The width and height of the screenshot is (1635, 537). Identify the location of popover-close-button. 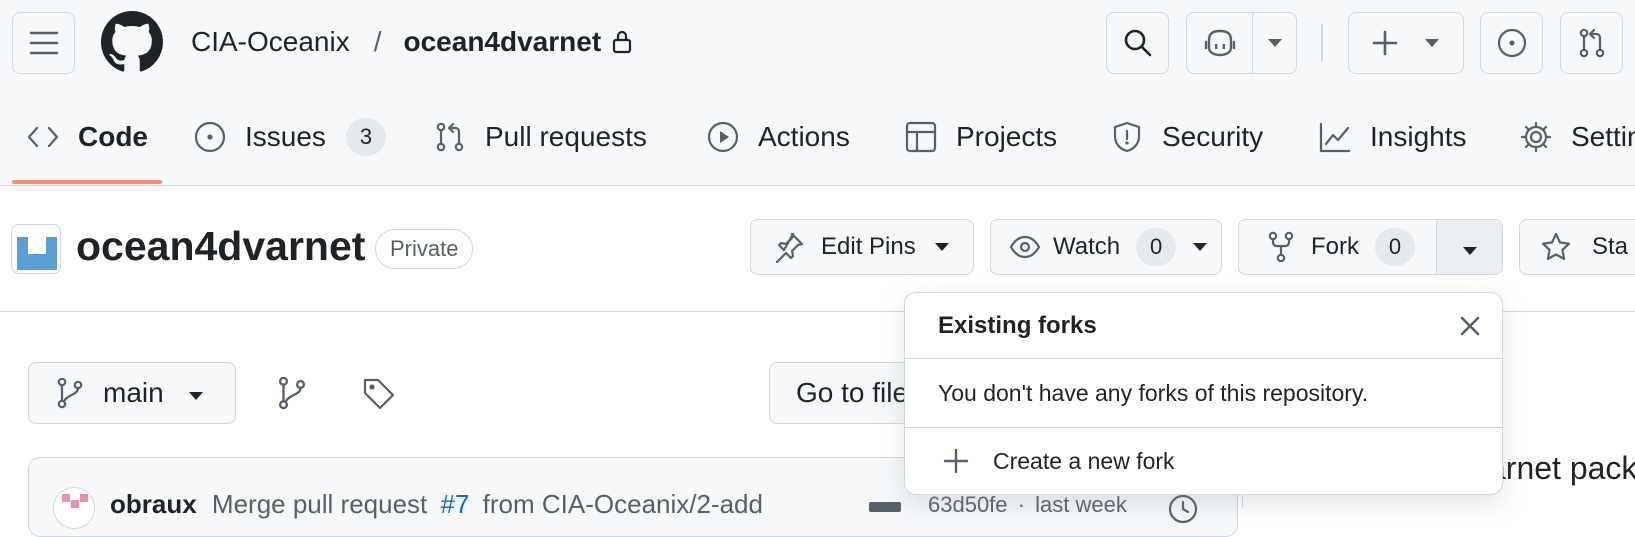
(1470, 326).